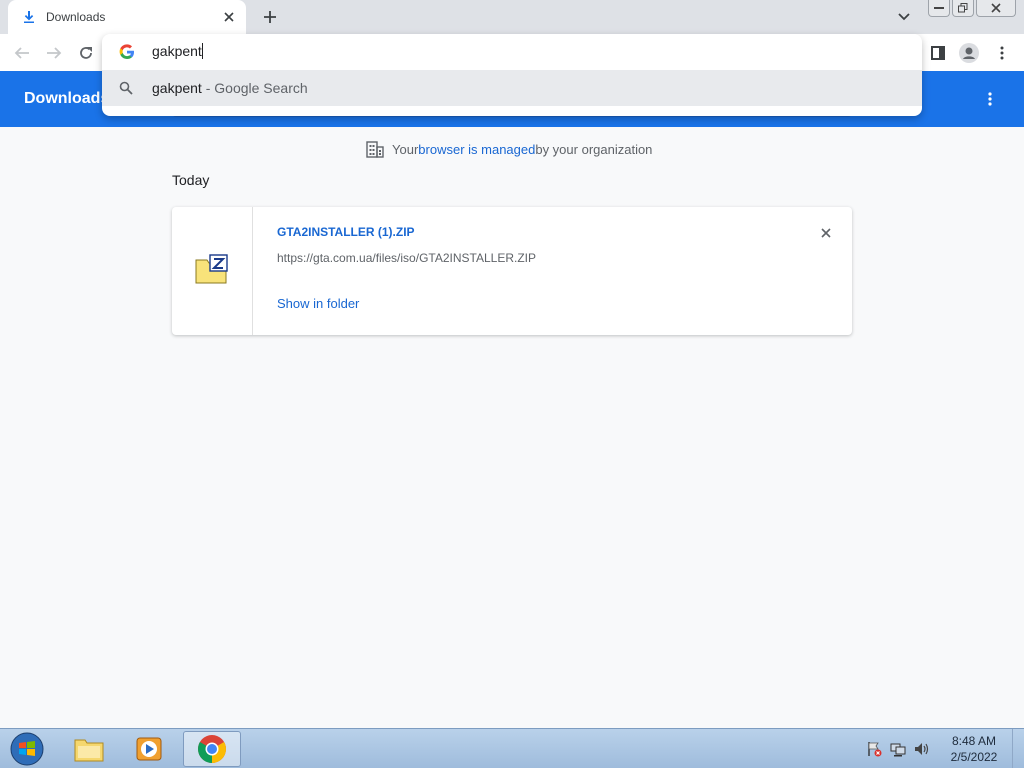 The image size is (1024, 768). Describe the element at coordinates (512, 88) in the screenshot. I see `omnibox-suggestion: gakpent - Google Search` at that location.